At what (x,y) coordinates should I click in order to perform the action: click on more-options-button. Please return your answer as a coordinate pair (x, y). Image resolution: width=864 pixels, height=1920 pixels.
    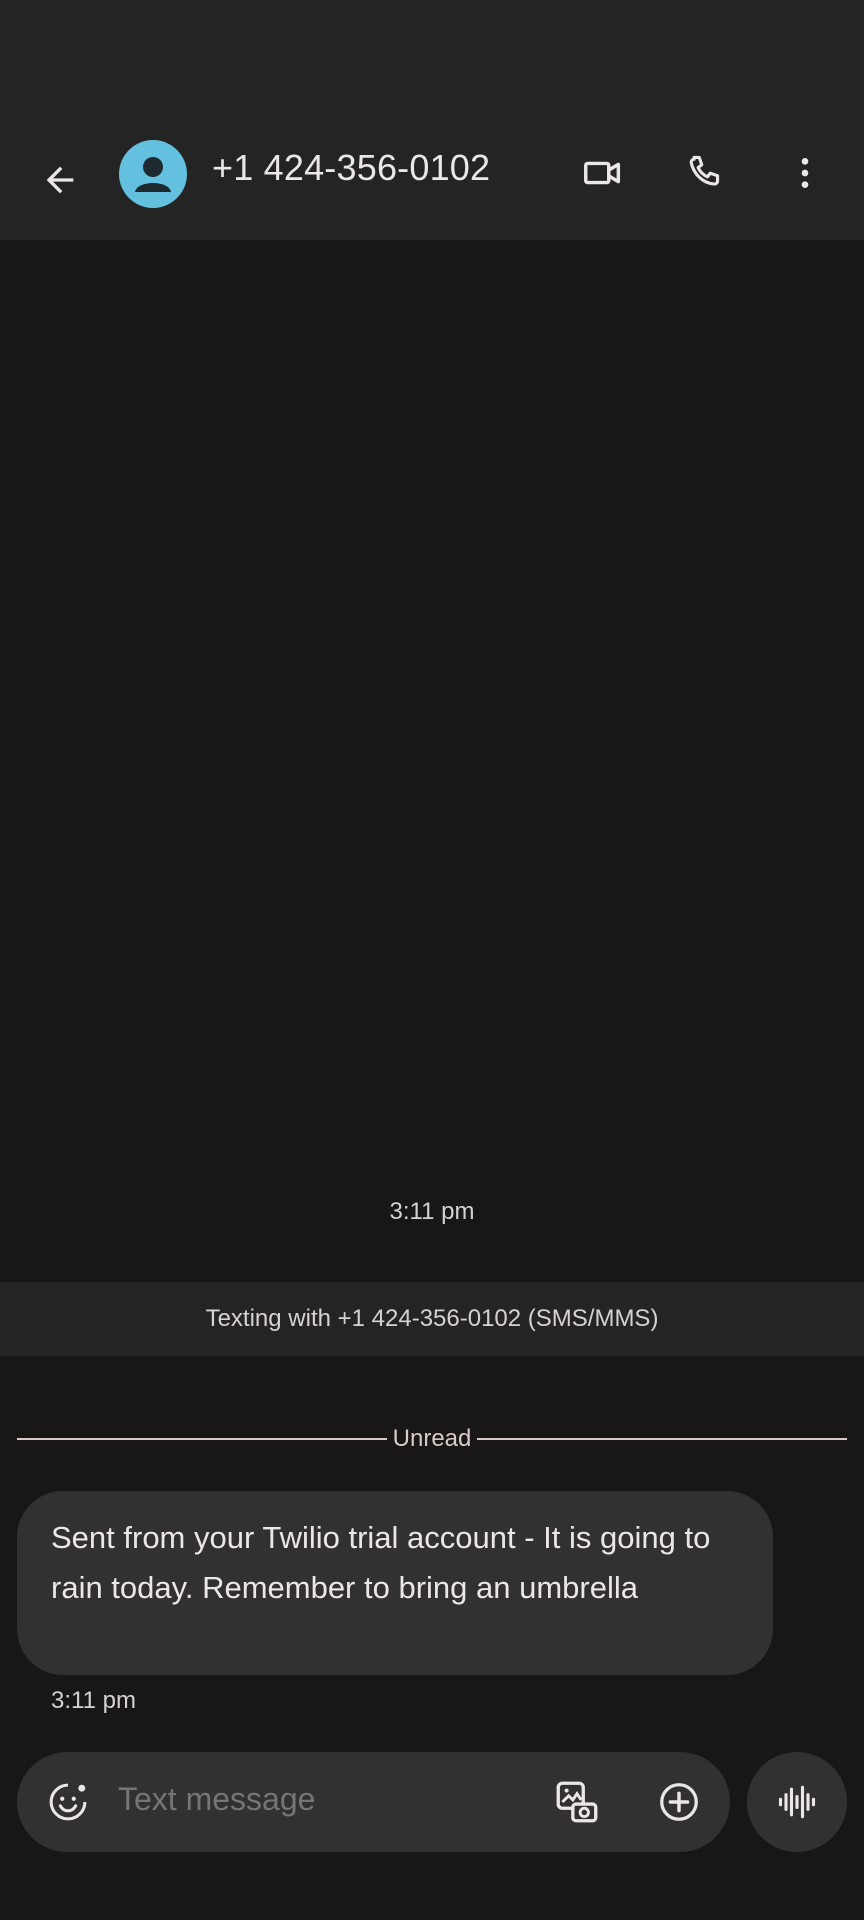
    Looking at the image, I should click on (805, 173).